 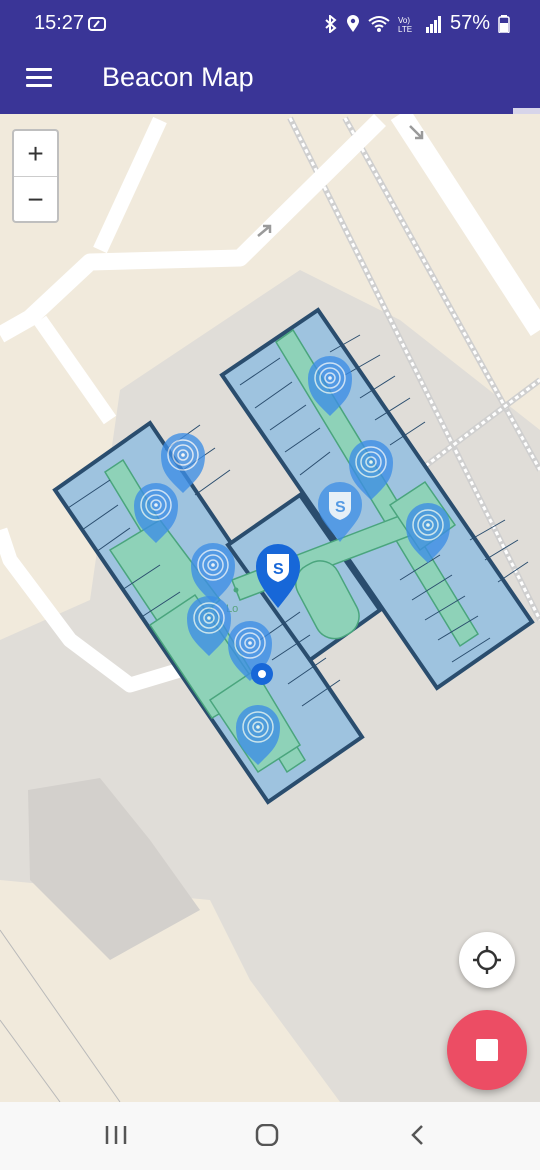 I want to click on back-icon, so click(x=418, y=1135).